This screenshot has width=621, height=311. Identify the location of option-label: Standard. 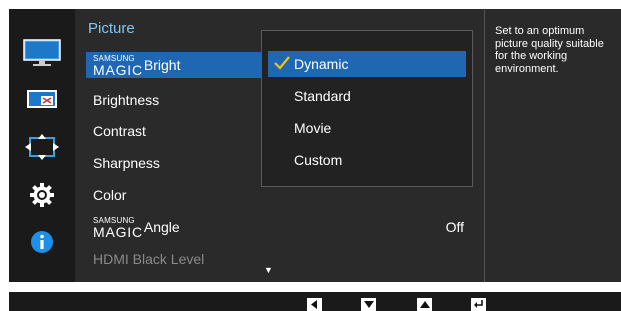
(322, 96).